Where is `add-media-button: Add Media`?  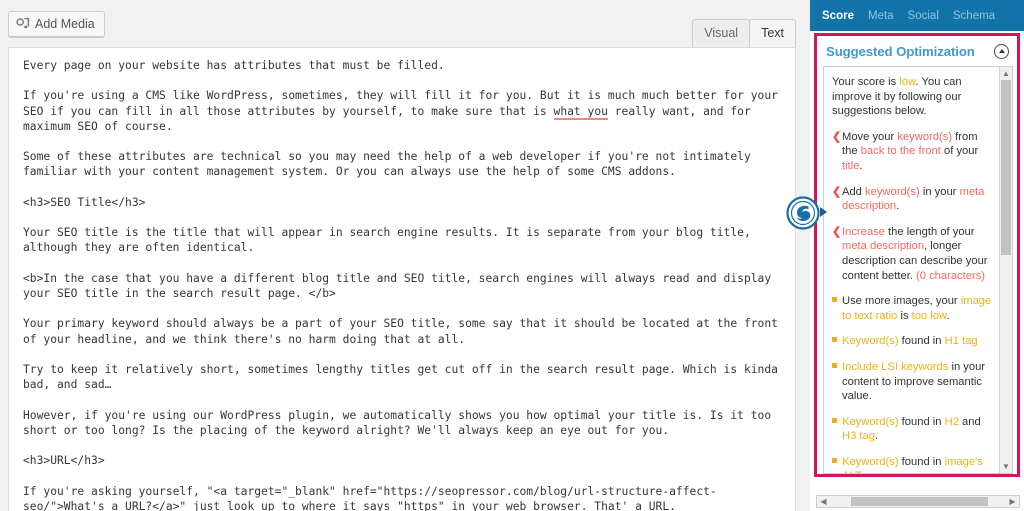 add-media-button: Add Media is located at coordinates (56, 24).